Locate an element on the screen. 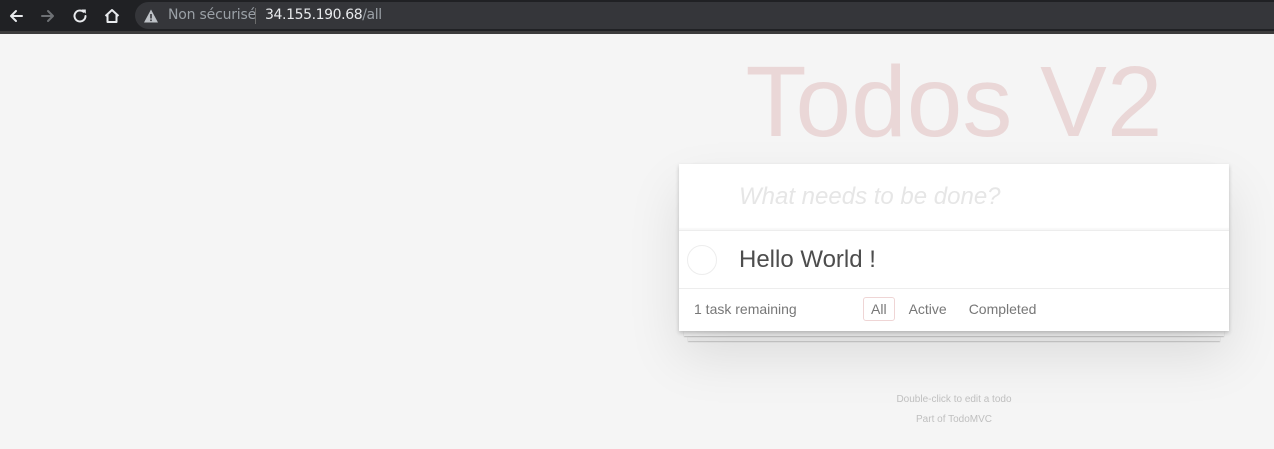 This screenshot has width=1274, height=449. forward-button is located at coordinates (48, 16).